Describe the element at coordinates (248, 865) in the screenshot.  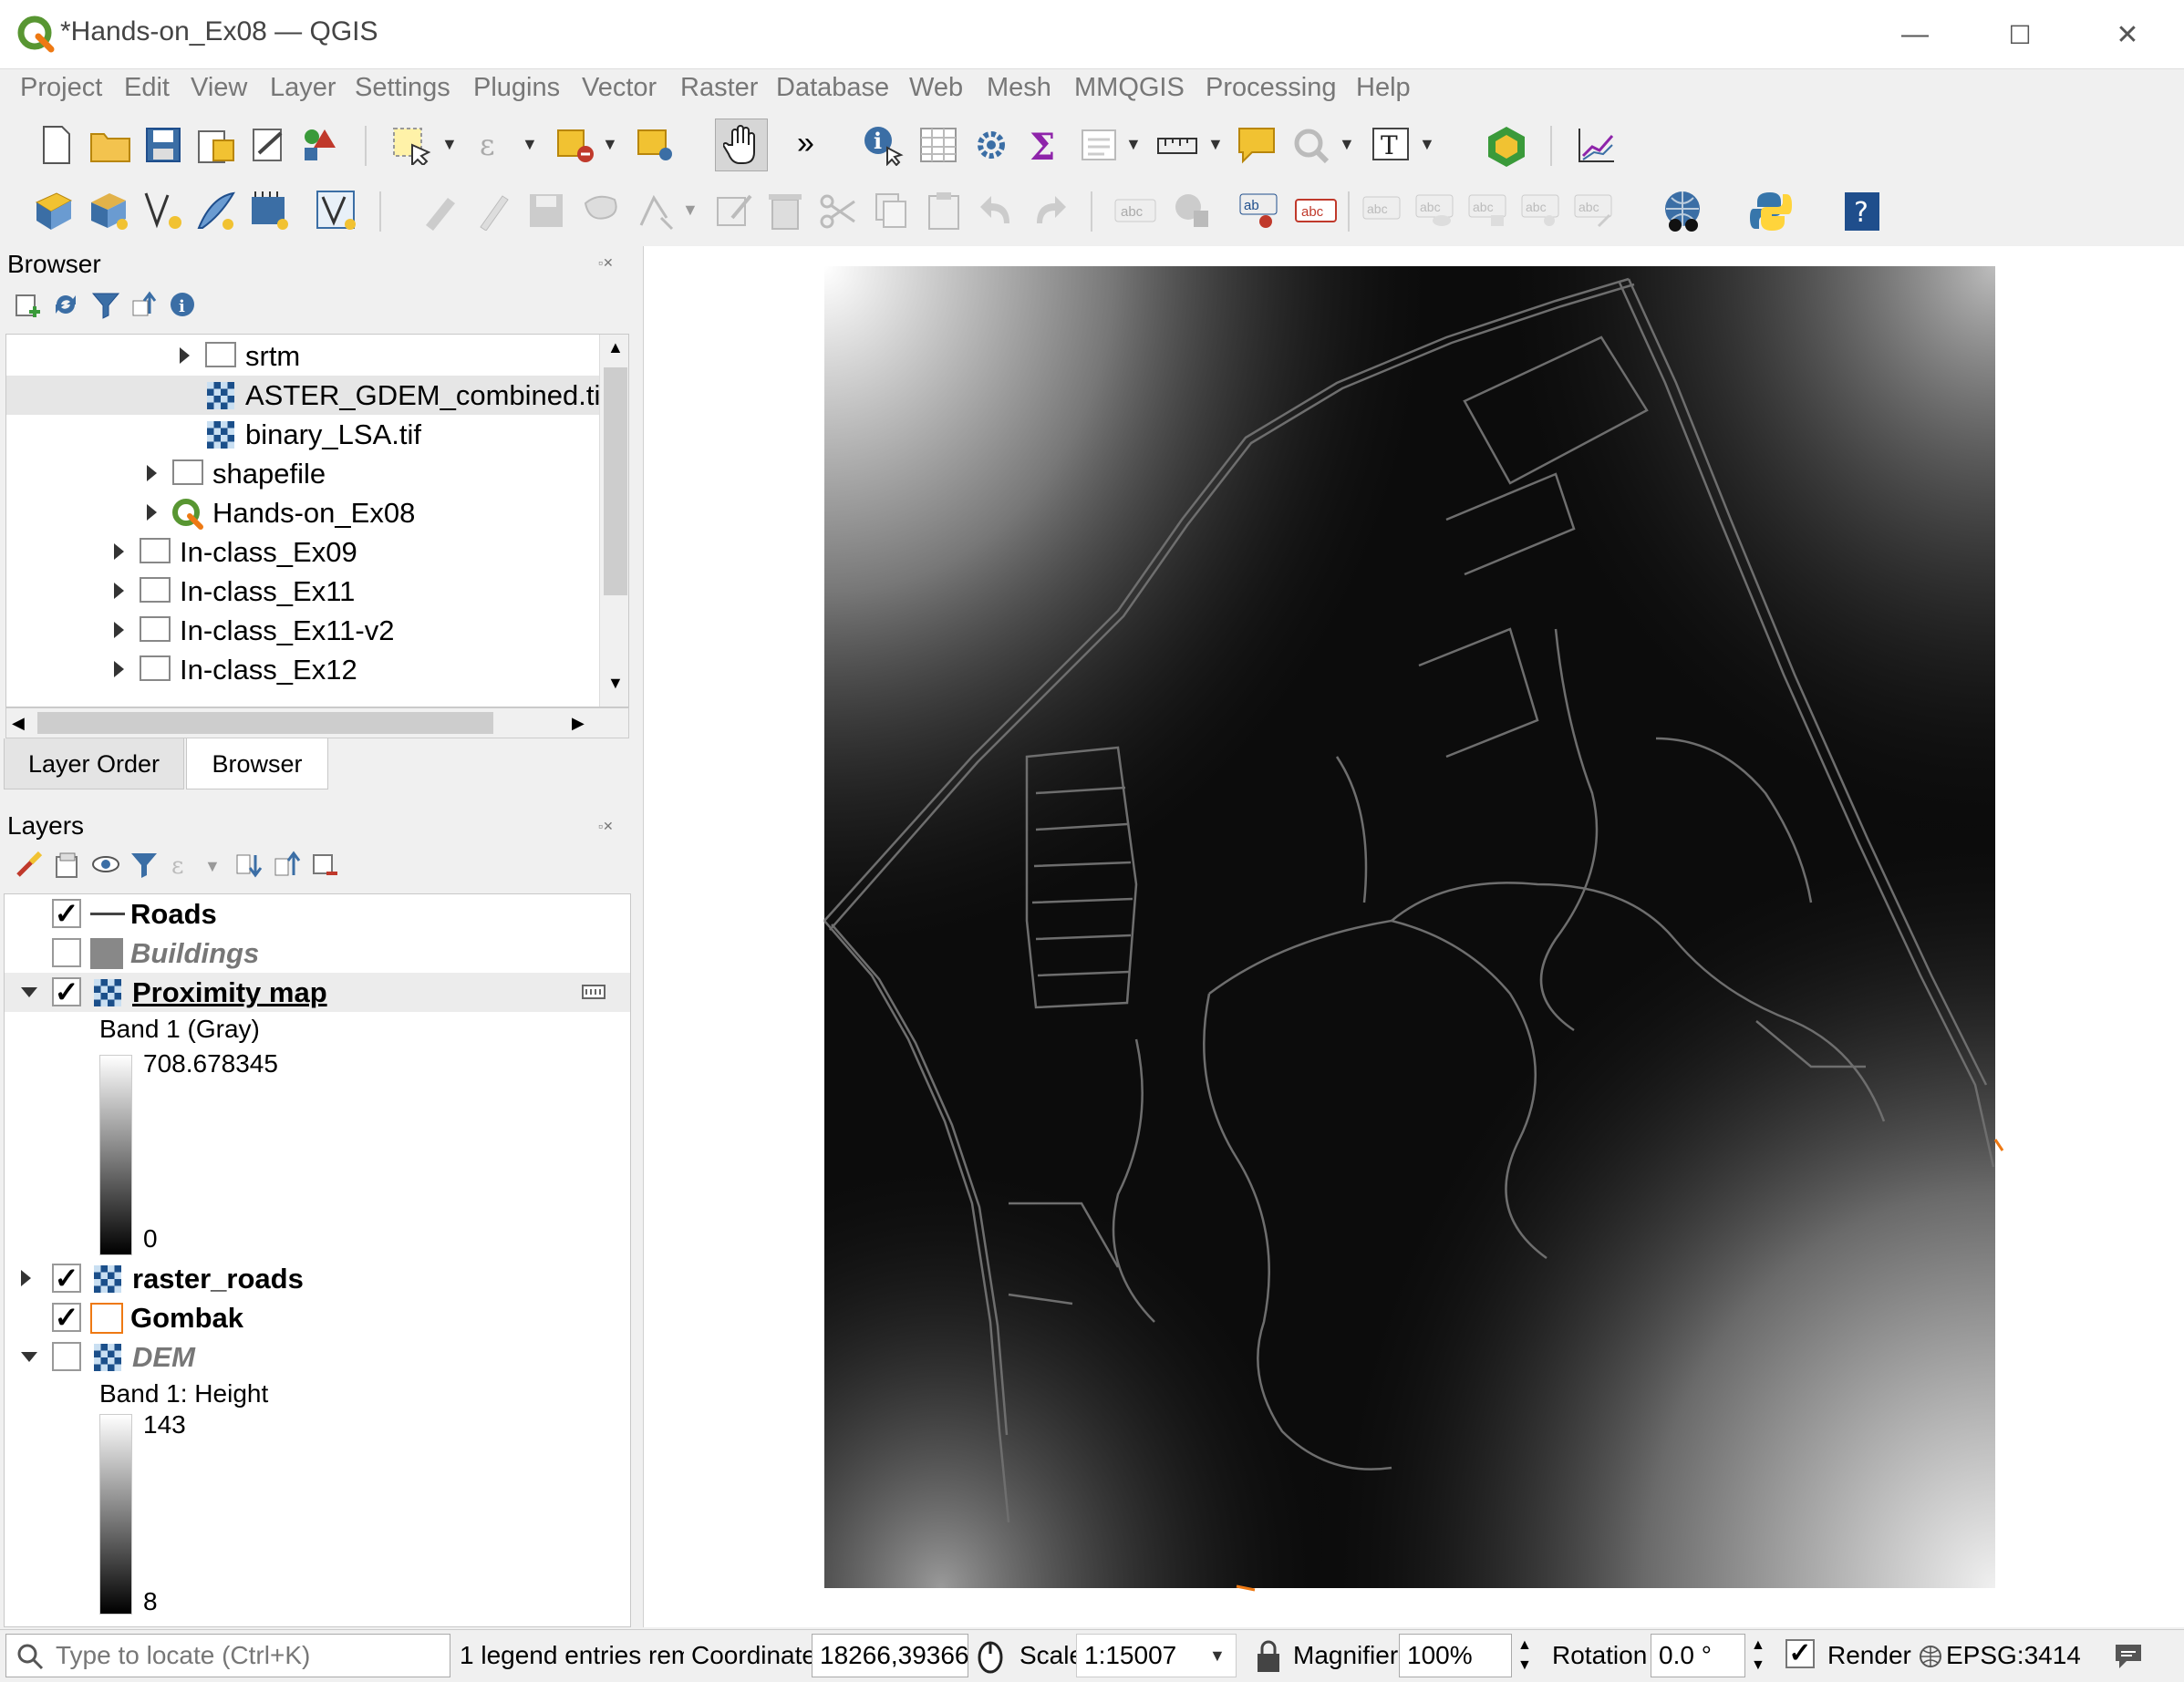
I see `expand-all-icon` at that location.